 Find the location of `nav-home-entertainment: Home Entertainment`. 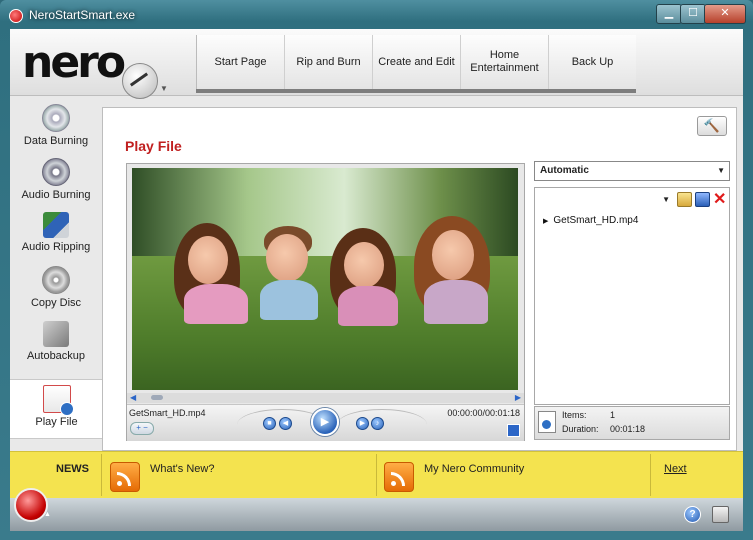

nav-home-entertainment: Home Entertainment is located at coordinates (504, 62).